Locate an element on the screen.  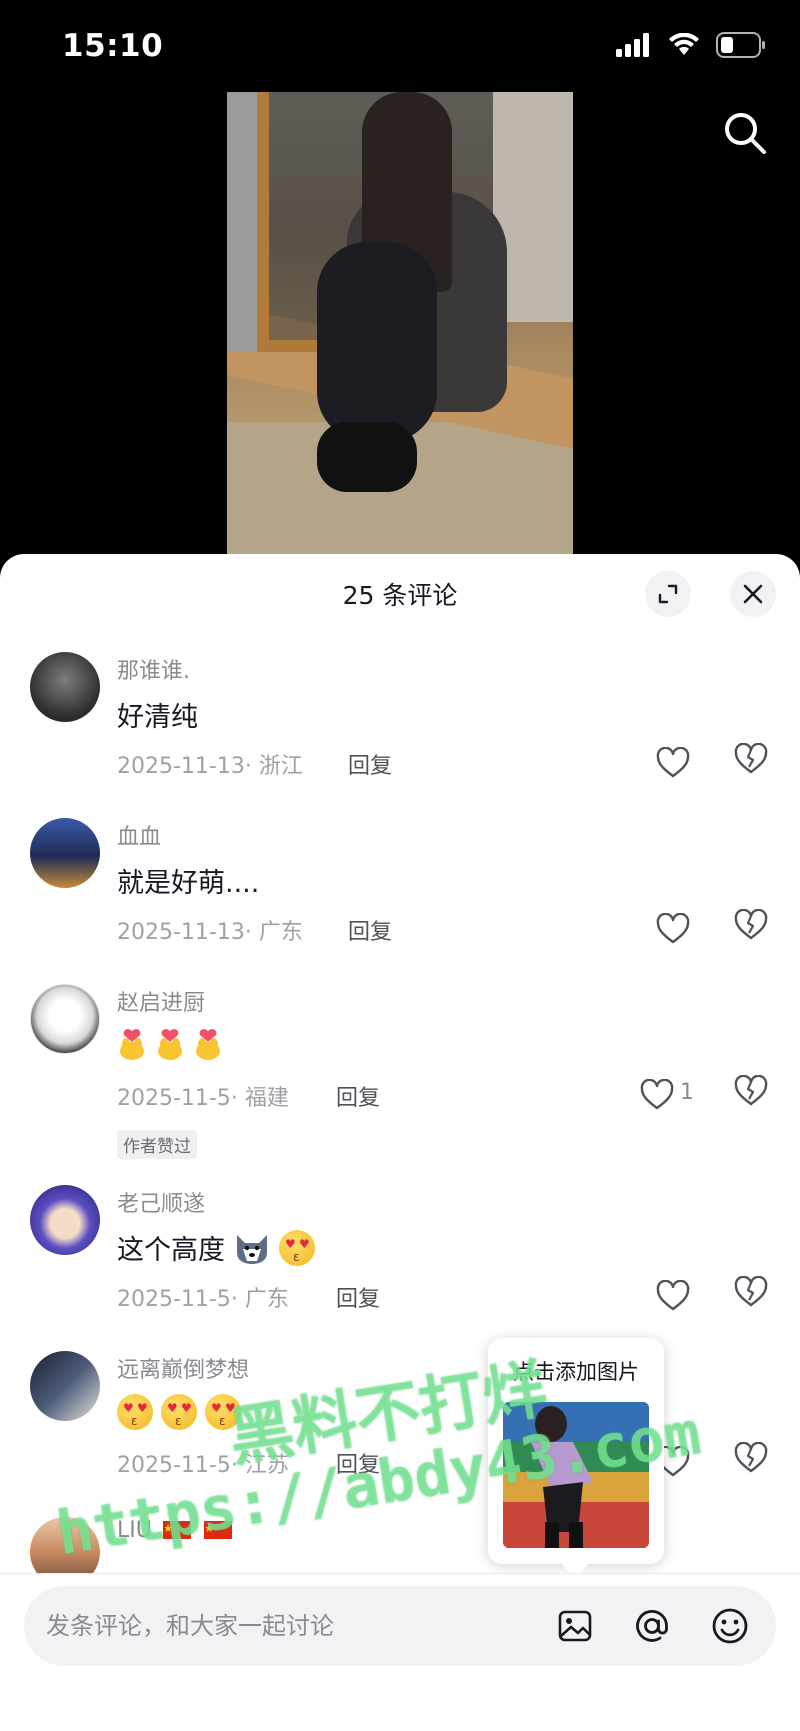
comment-emoji-row: ♥ ♥ ε ♥ ♥ ε ♥ ♥ ε is located at coordinates (179, 1412).